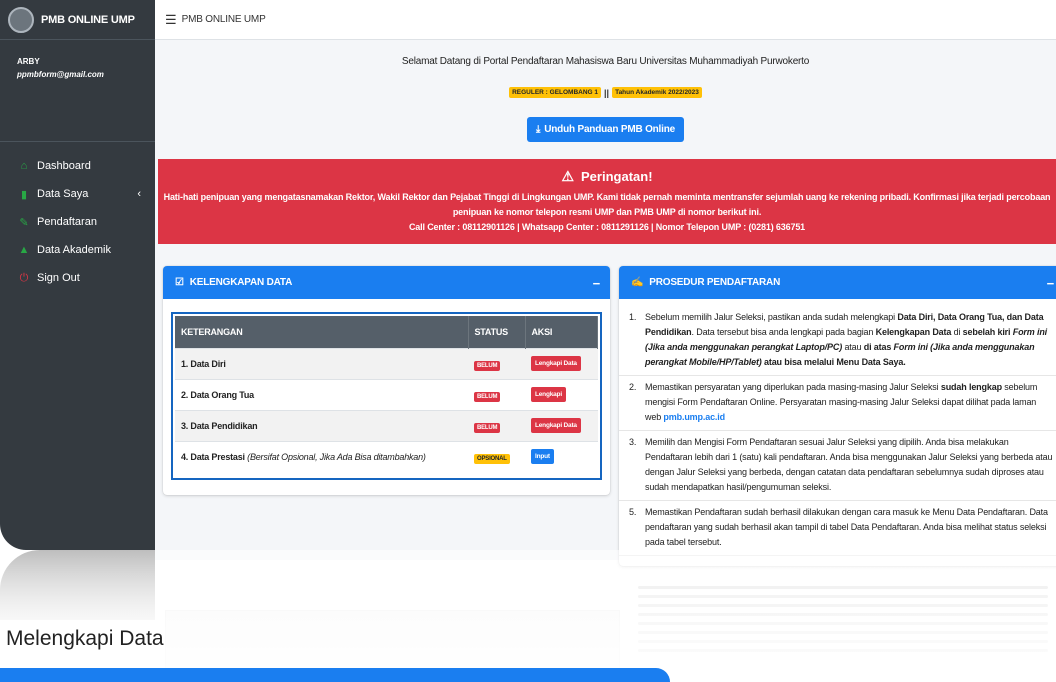 The height and width of the screenshot is (682, 1056). What do you see at coordinates (694, 417) in the screenshot?
I see `pmb-website-link: pmb.ump.ac.id` at bounding box center [694, 417].